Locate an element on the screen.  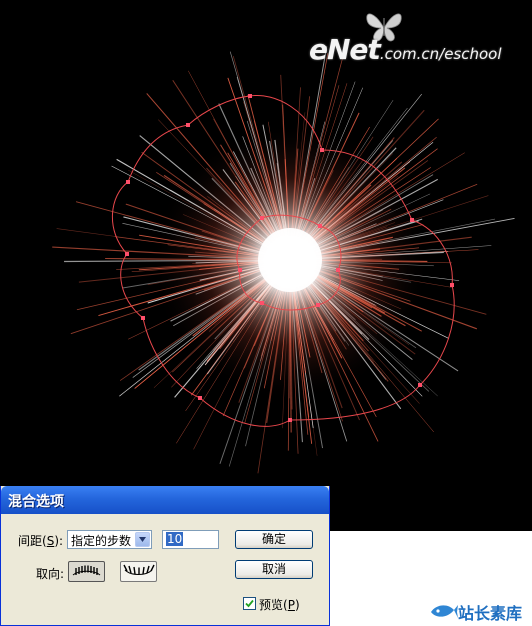
spacing-label-text: 间距( is located at coordinates (32, 541).